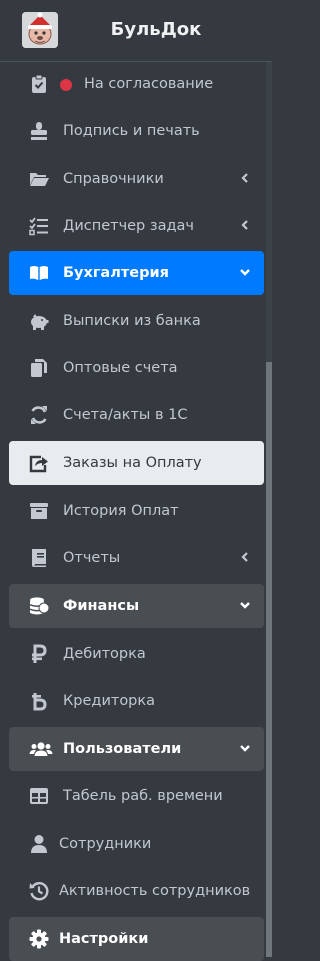 The image size is (320, 961). What do you see at coordinates (39, 368) in the screenshot?
I see `copy-icon` at bounding box center [39, 368].